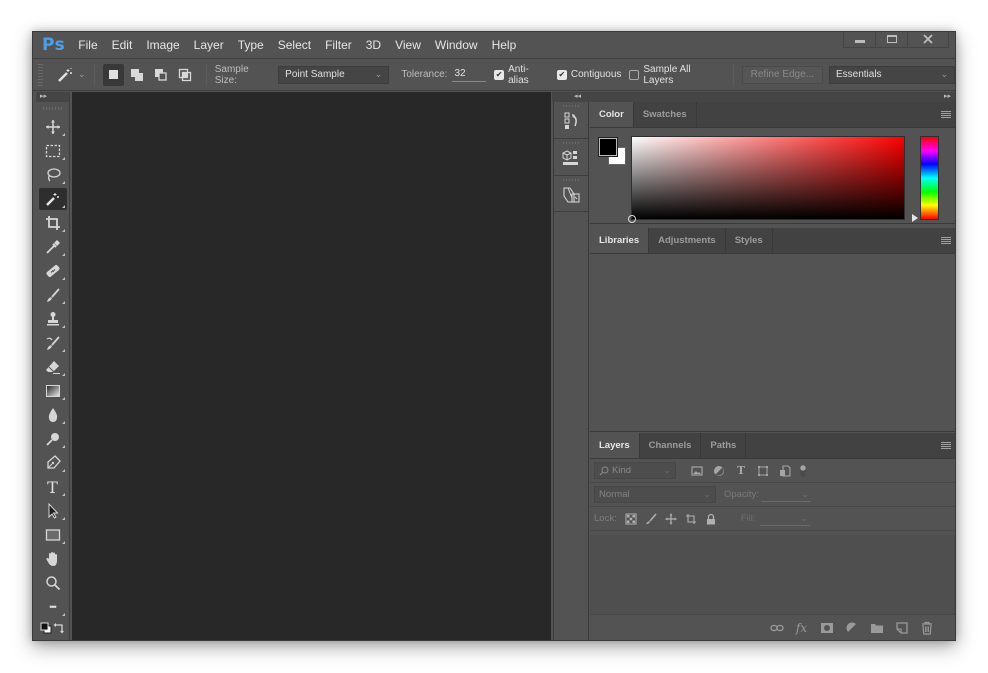  What do you see at coordinates (801, 628) in the screenshot?
I see `add-layer-style-button: fx` at bounding box center [801, 628].